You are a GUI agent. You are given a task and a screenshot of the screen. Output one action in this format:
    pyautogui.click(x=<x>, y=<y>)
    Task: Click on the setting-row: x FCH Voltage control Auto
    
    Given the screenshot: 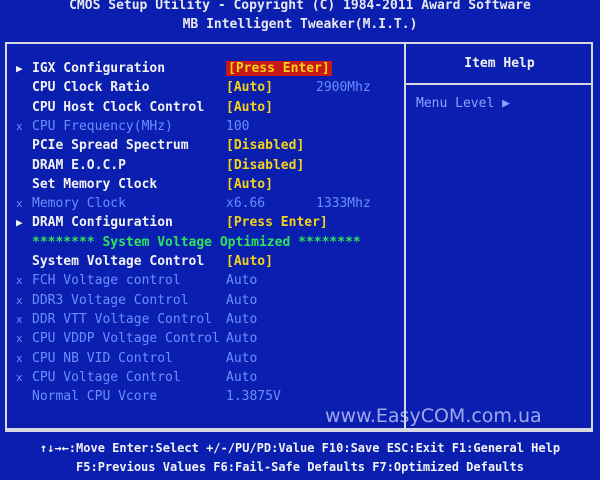 What is the action you would take?
    pyautogui.click(x=200, y=280)
    